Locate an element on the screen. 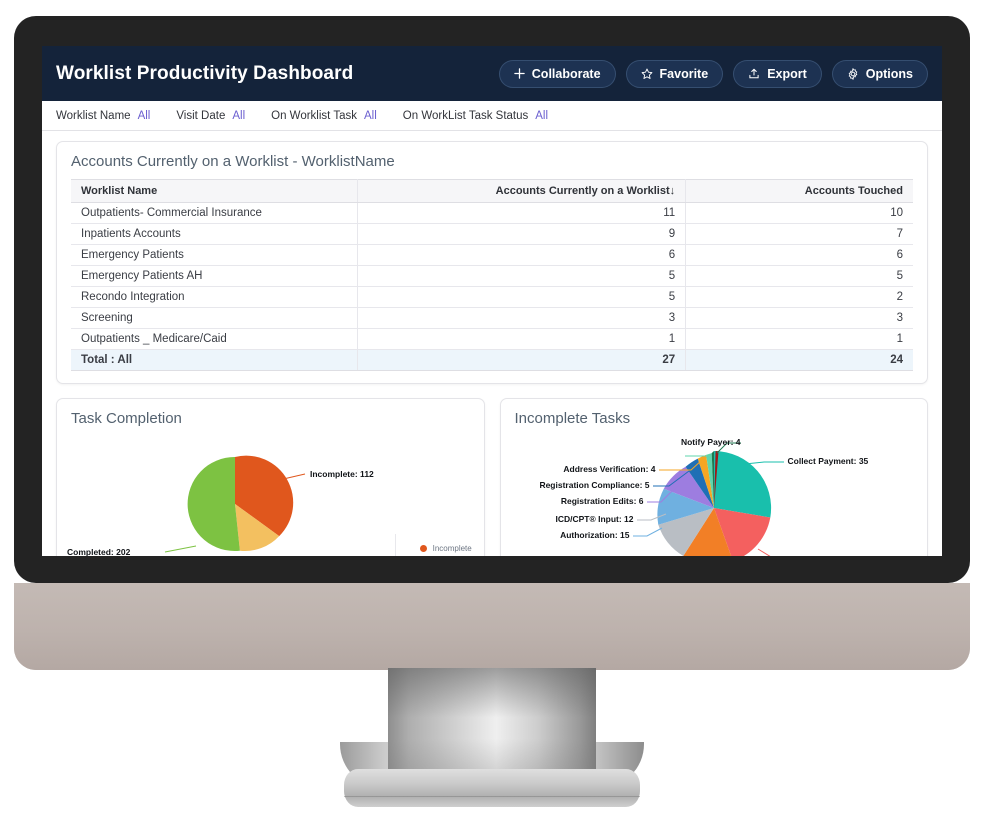 The image size is (983, 821). upload-icon is located at coordinates (754, 74).